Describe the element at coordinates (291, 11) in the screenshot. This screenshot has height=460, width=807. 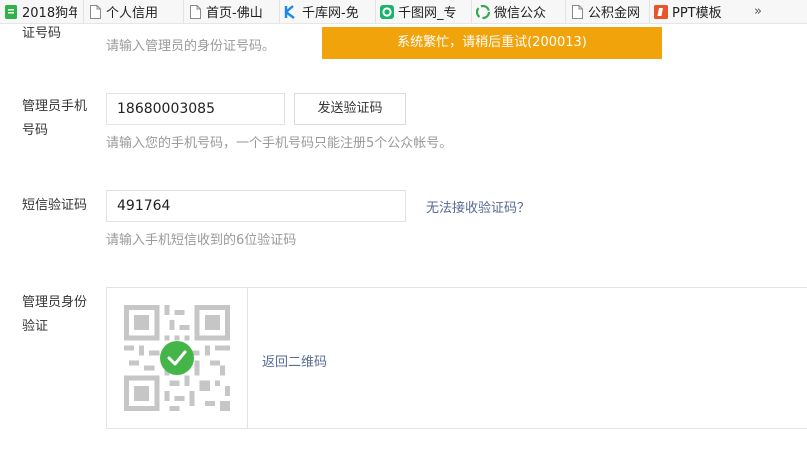
I see `qianku-logo-icon` at that location.